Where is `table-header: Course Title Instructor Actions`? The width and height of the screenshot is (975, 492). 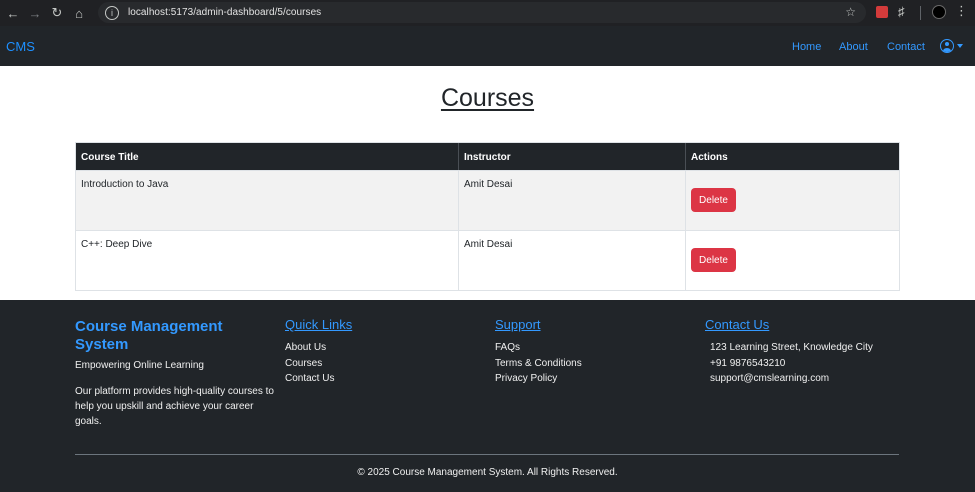
table-header: Course Title Instructor Actions is located at coordinates (487, 156).